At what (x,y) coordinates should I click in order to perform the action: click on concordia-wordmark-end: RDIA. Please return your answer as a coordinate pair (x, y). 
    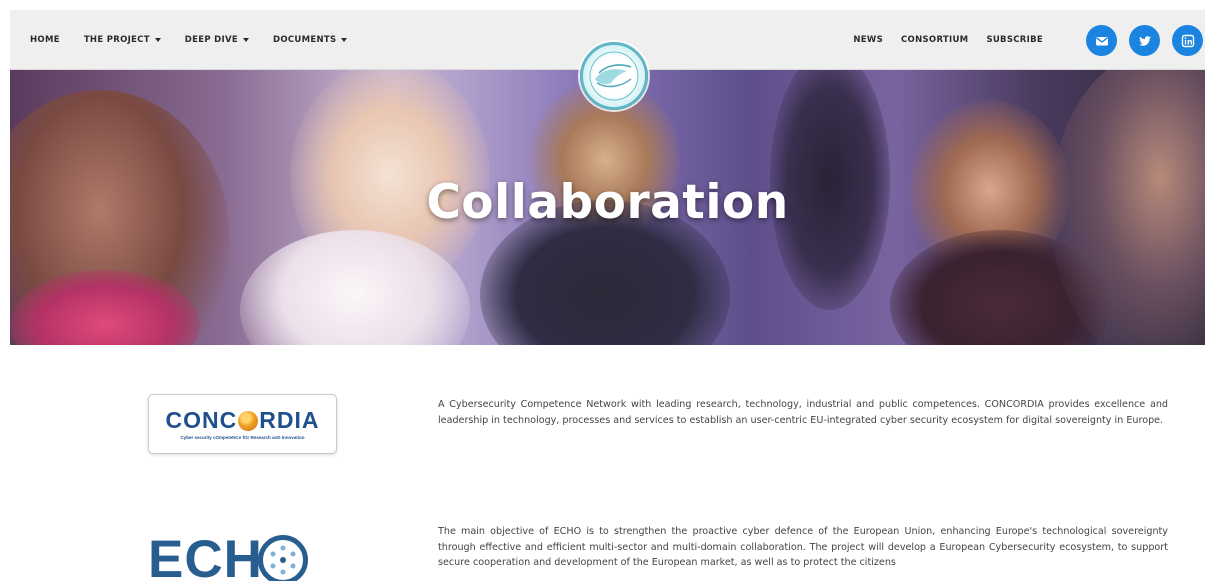
    Looking at the image, I should click on (289, 420).